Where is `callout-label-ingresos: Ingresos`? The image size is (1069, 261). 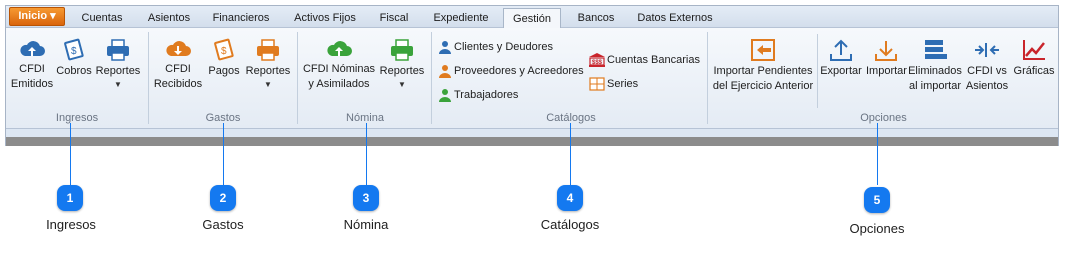
callout-label-ingresos: Ingresos is located at coordinates (71, 224).